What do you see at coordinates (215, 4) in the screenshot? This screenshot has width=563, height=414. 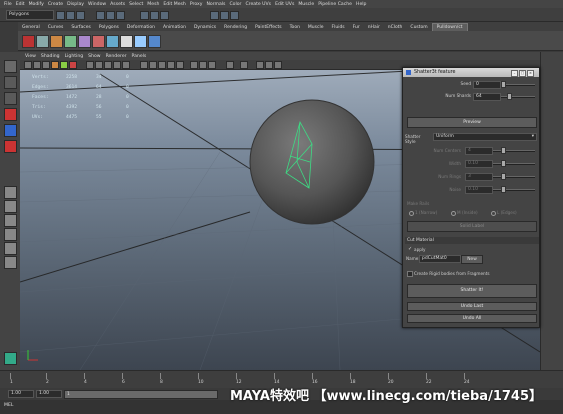 I see `menu-normals: Normals` at bounding box center [215, 4].